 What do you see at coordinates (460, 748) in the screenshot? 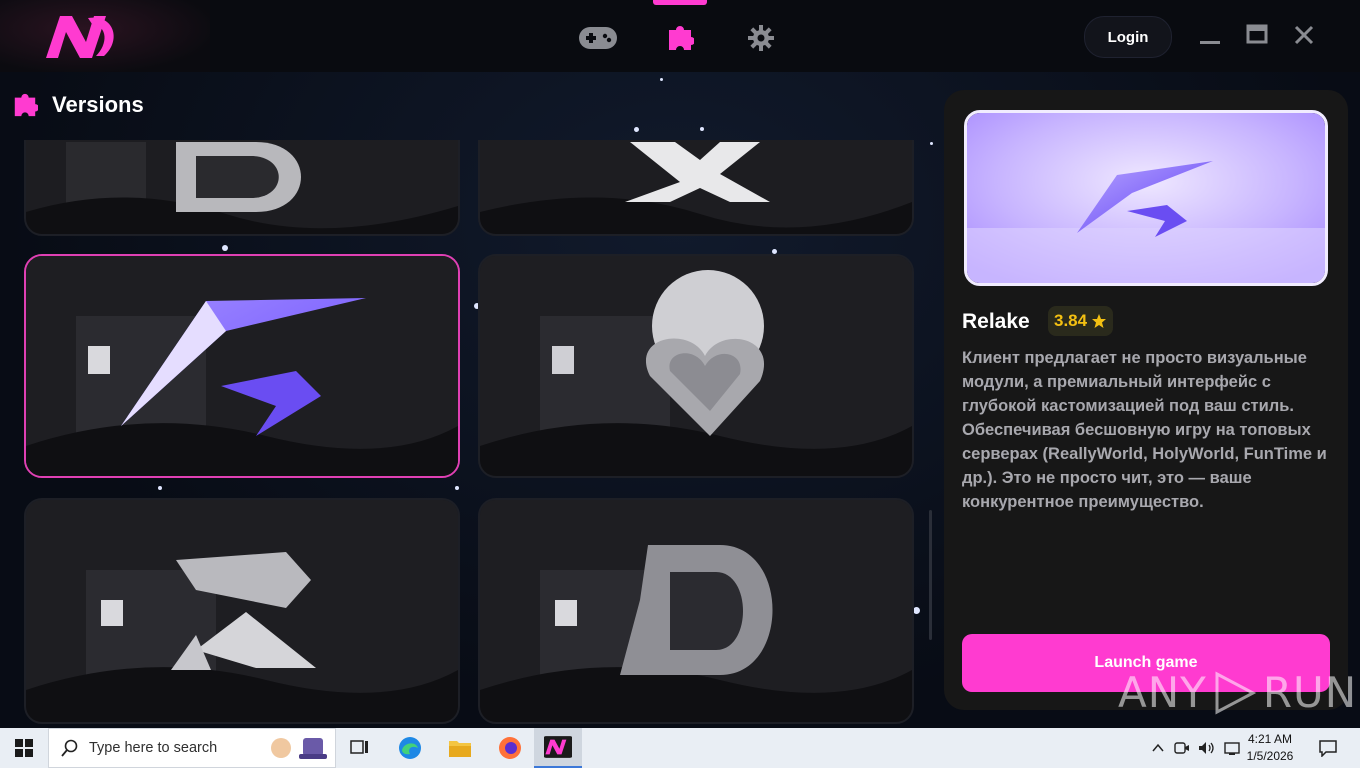
I see `file-explorer-icon` at bounding box center [460, 748].